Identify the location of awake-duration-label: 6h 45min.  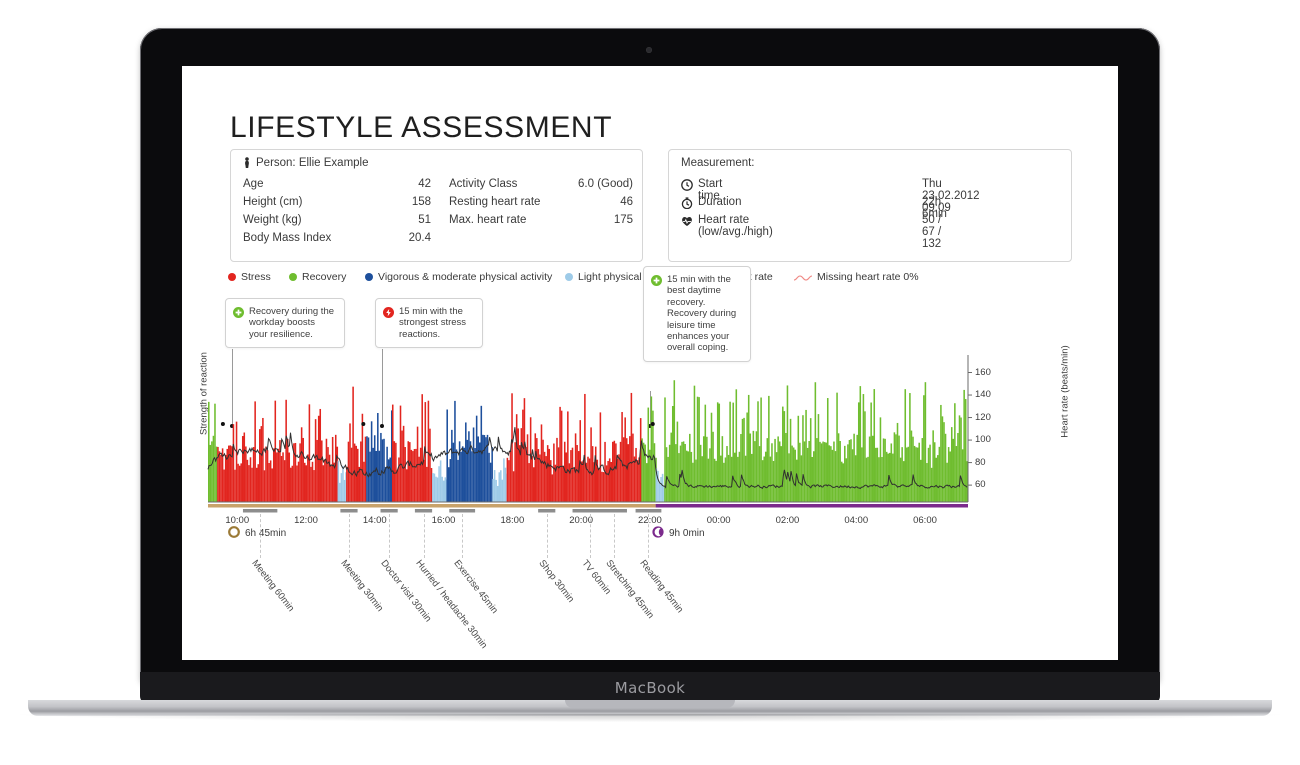
(266, 533).